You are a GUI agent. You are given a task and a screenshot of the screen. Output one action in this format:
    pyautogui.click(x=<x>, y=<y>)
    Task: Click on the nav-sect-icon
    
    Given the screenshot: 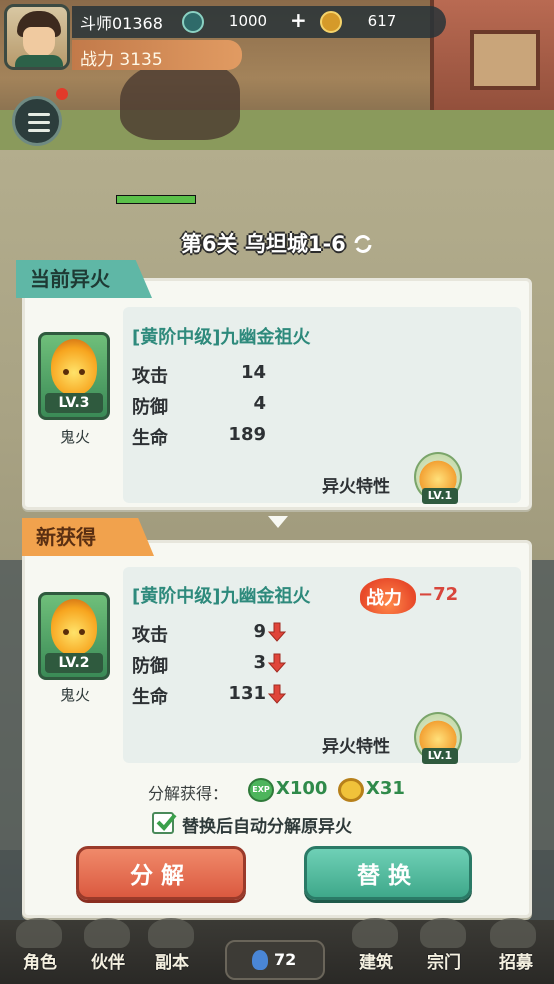 What is the action you would take?
    pyautogui.click(x=443, y=933)
    